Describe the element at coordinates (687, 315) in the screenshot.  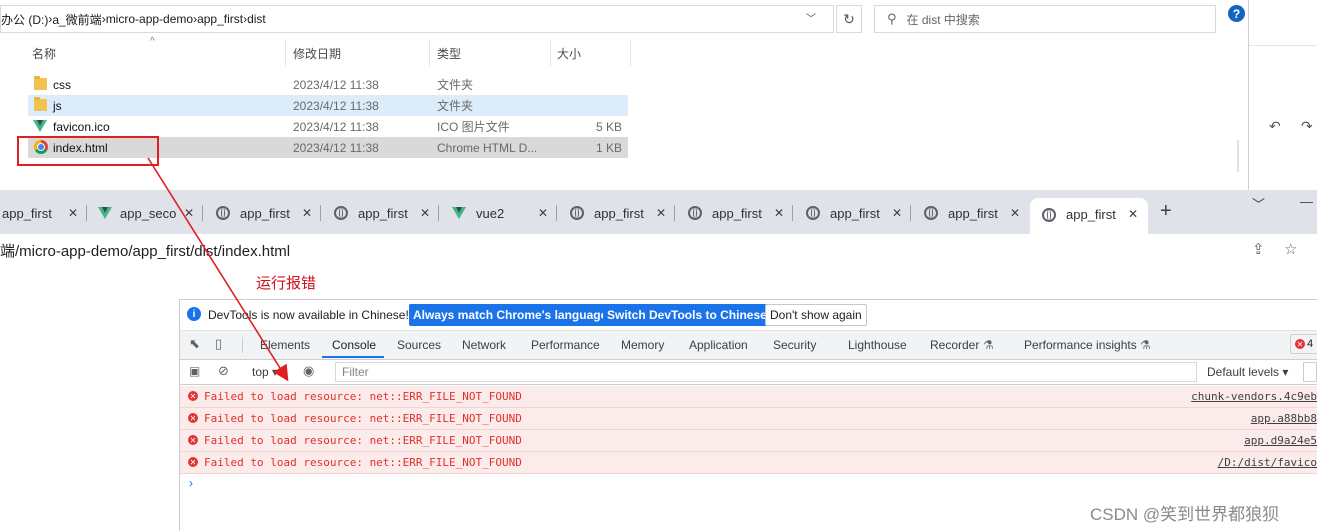
I see `switch-language-button: Switch DevTools to Chinese` at that location.